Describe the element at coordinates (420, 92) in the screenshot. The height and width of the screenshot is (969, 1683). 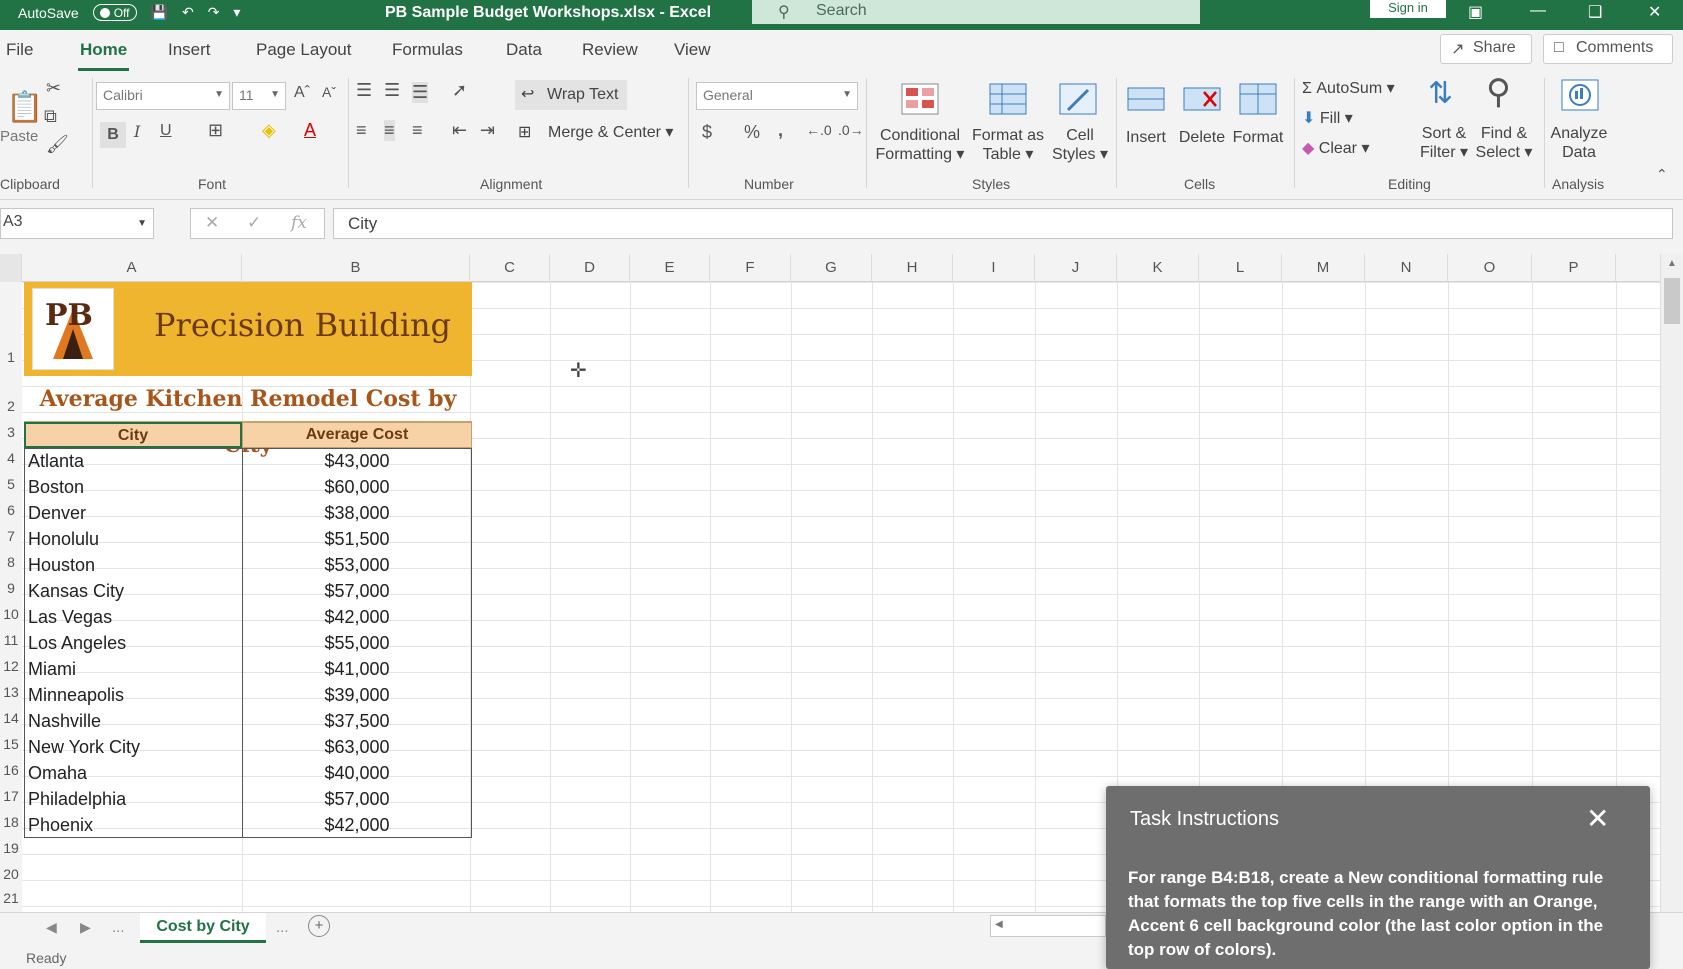
I see `align-bottom-icon: ☰` at that location.